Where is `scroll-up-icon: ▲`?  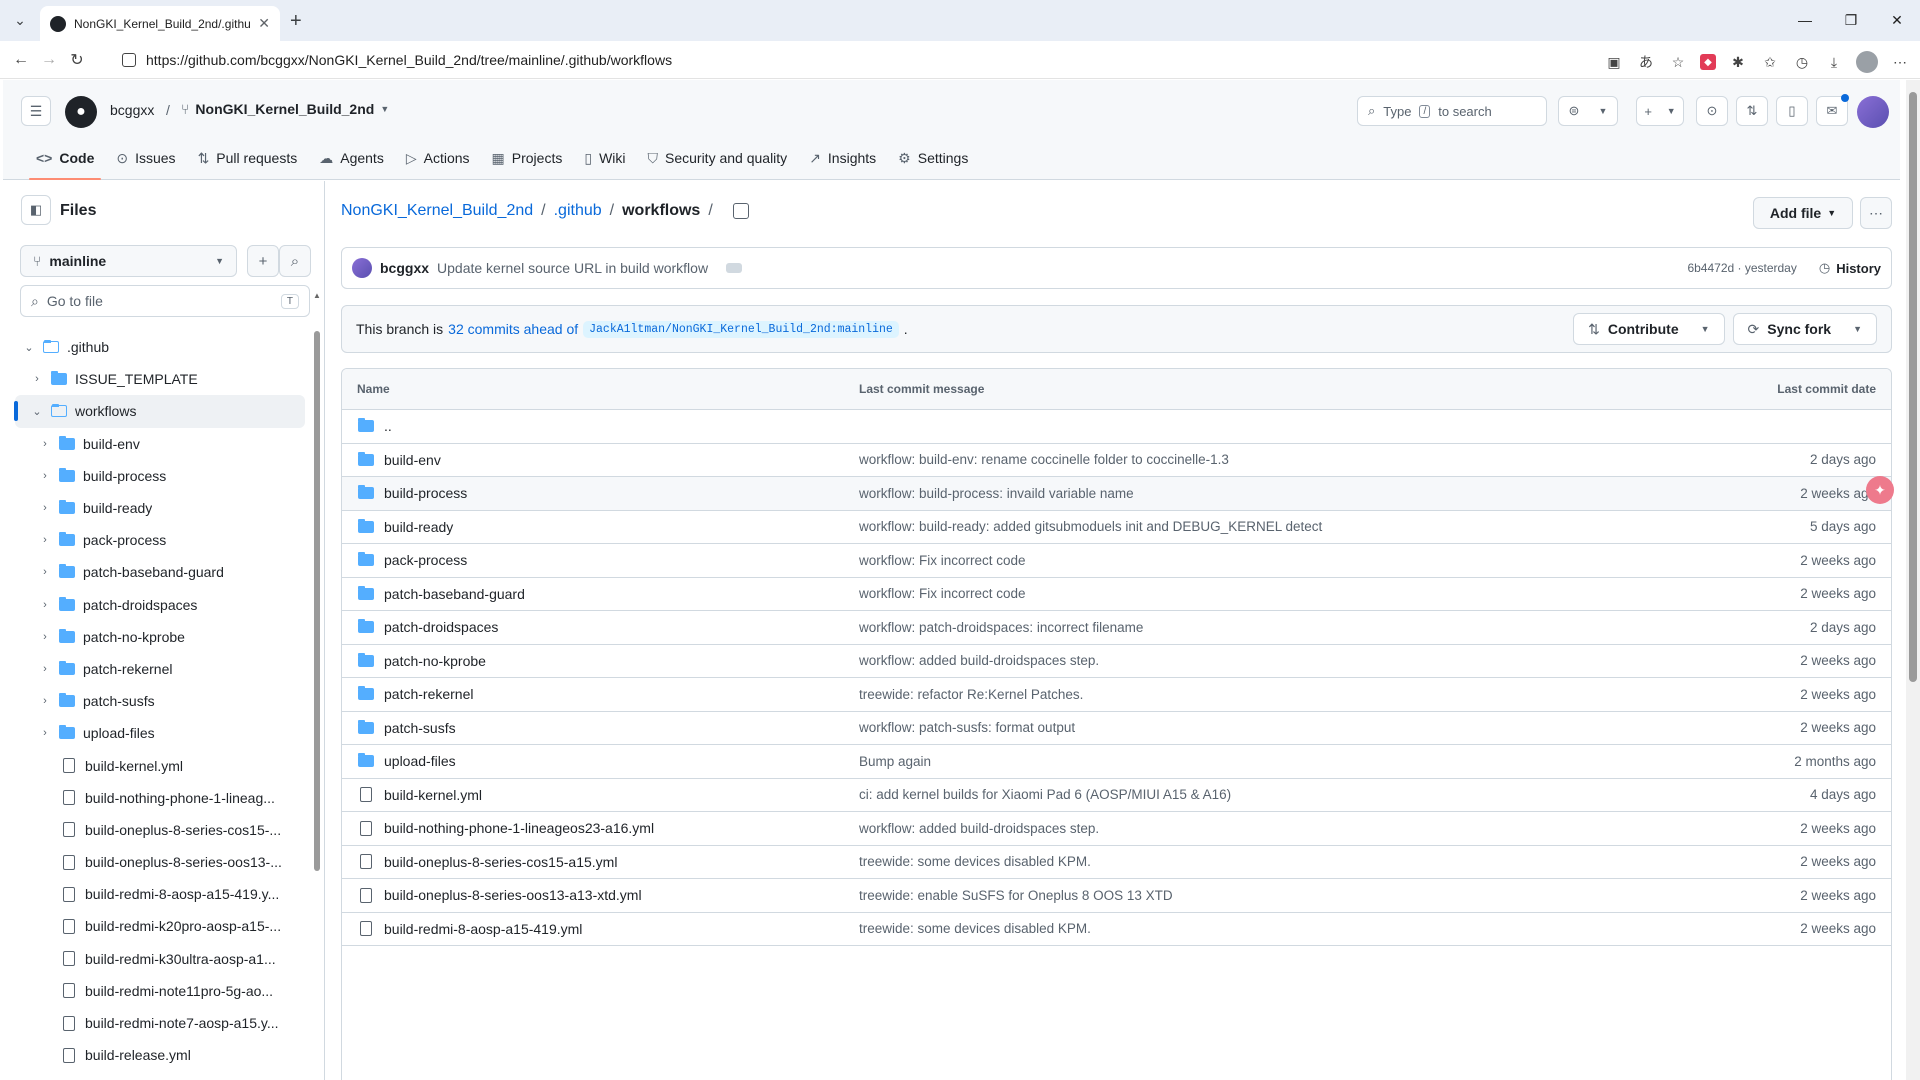
scroll-up-icon: ▲ is located at coordinates (317, 295).